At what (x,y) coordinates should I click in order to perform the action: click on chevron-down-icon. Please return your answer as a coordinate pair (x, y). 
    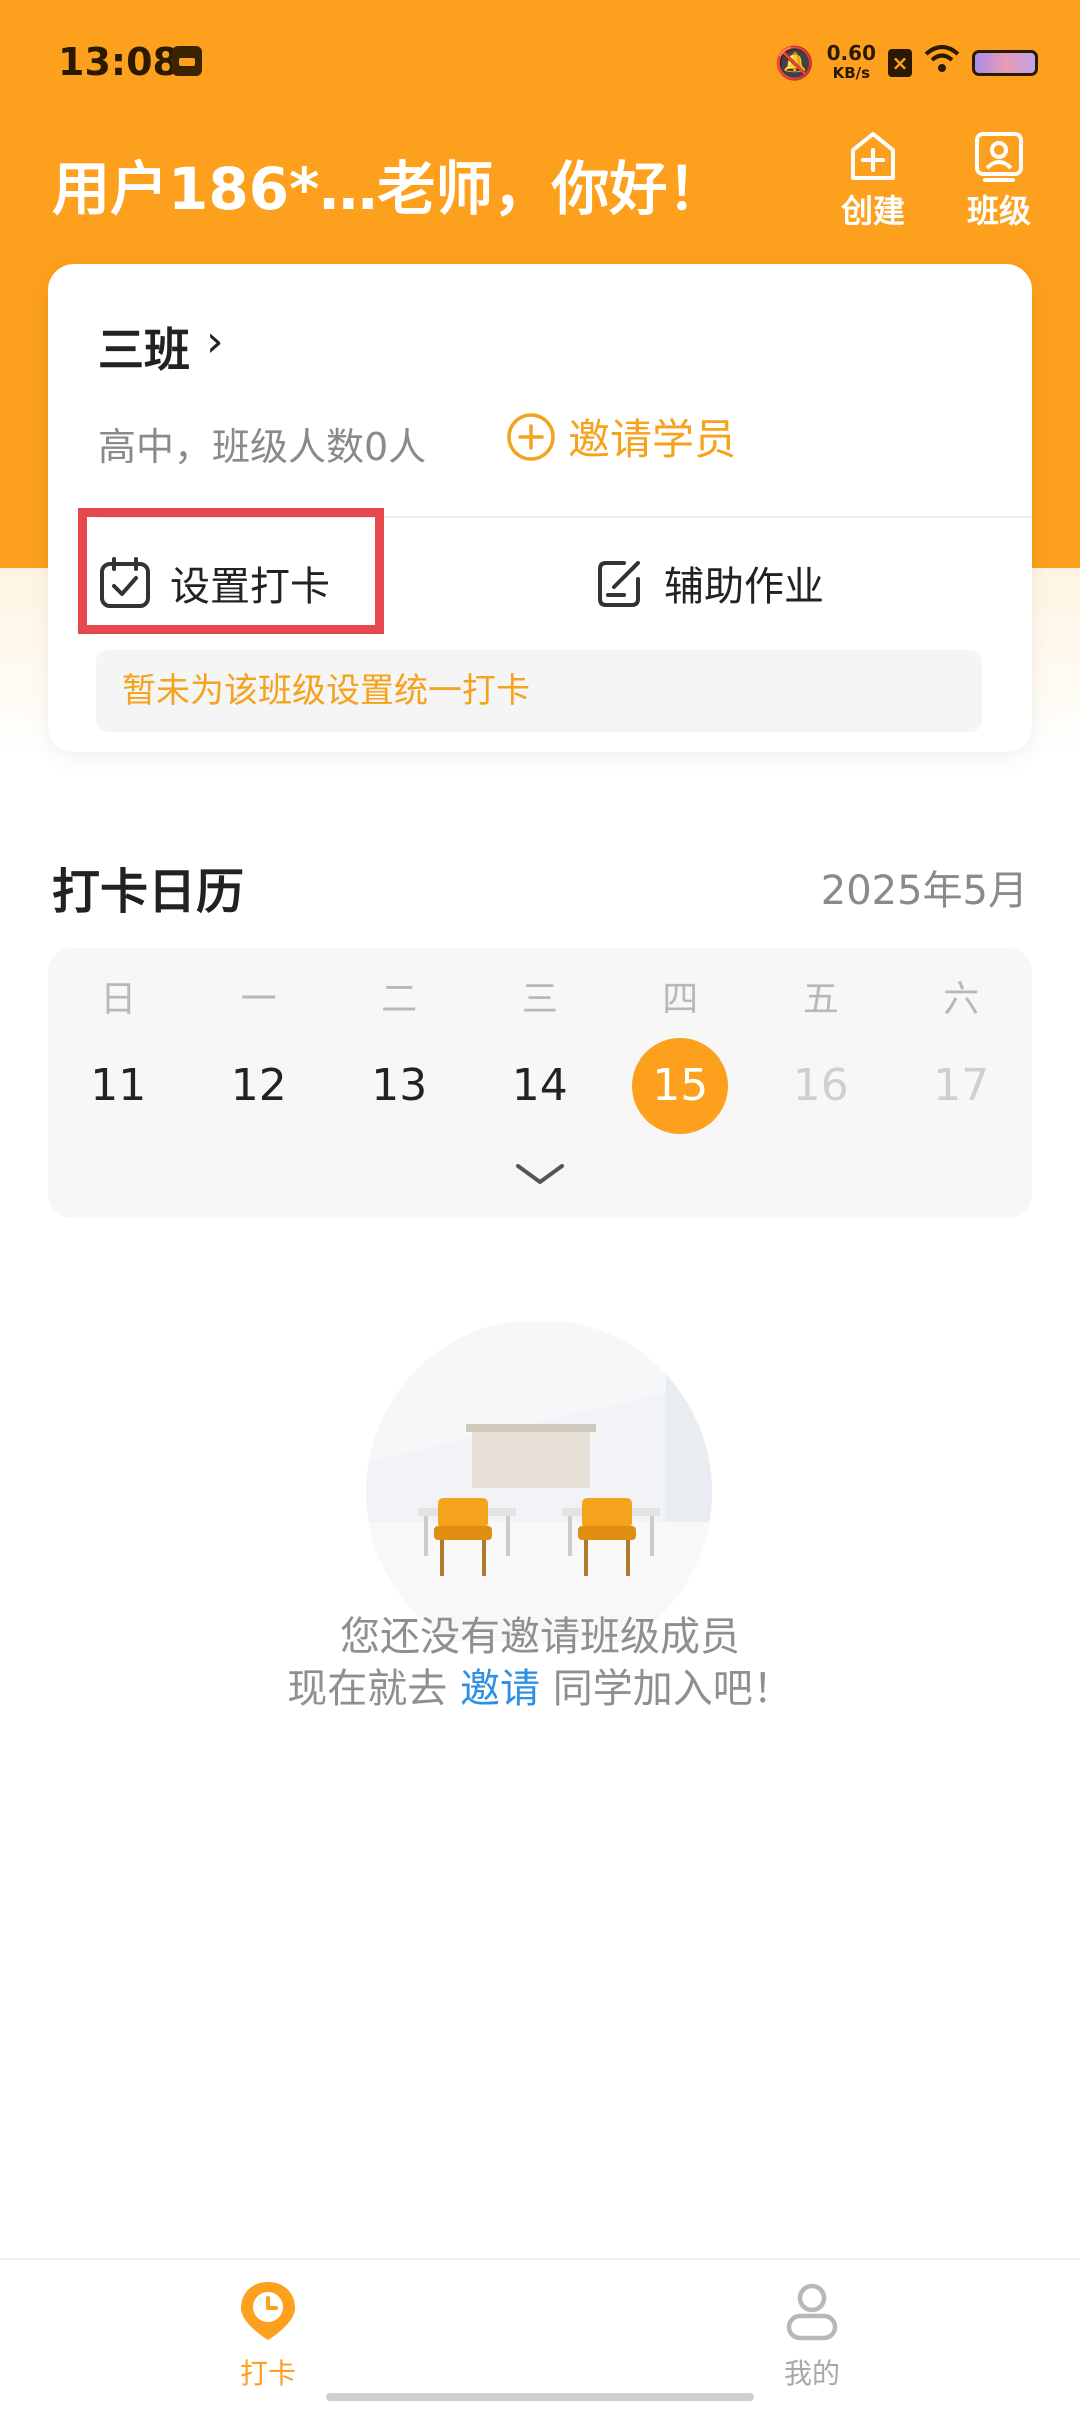
    Looking at the image, I should click on (540, 1174).